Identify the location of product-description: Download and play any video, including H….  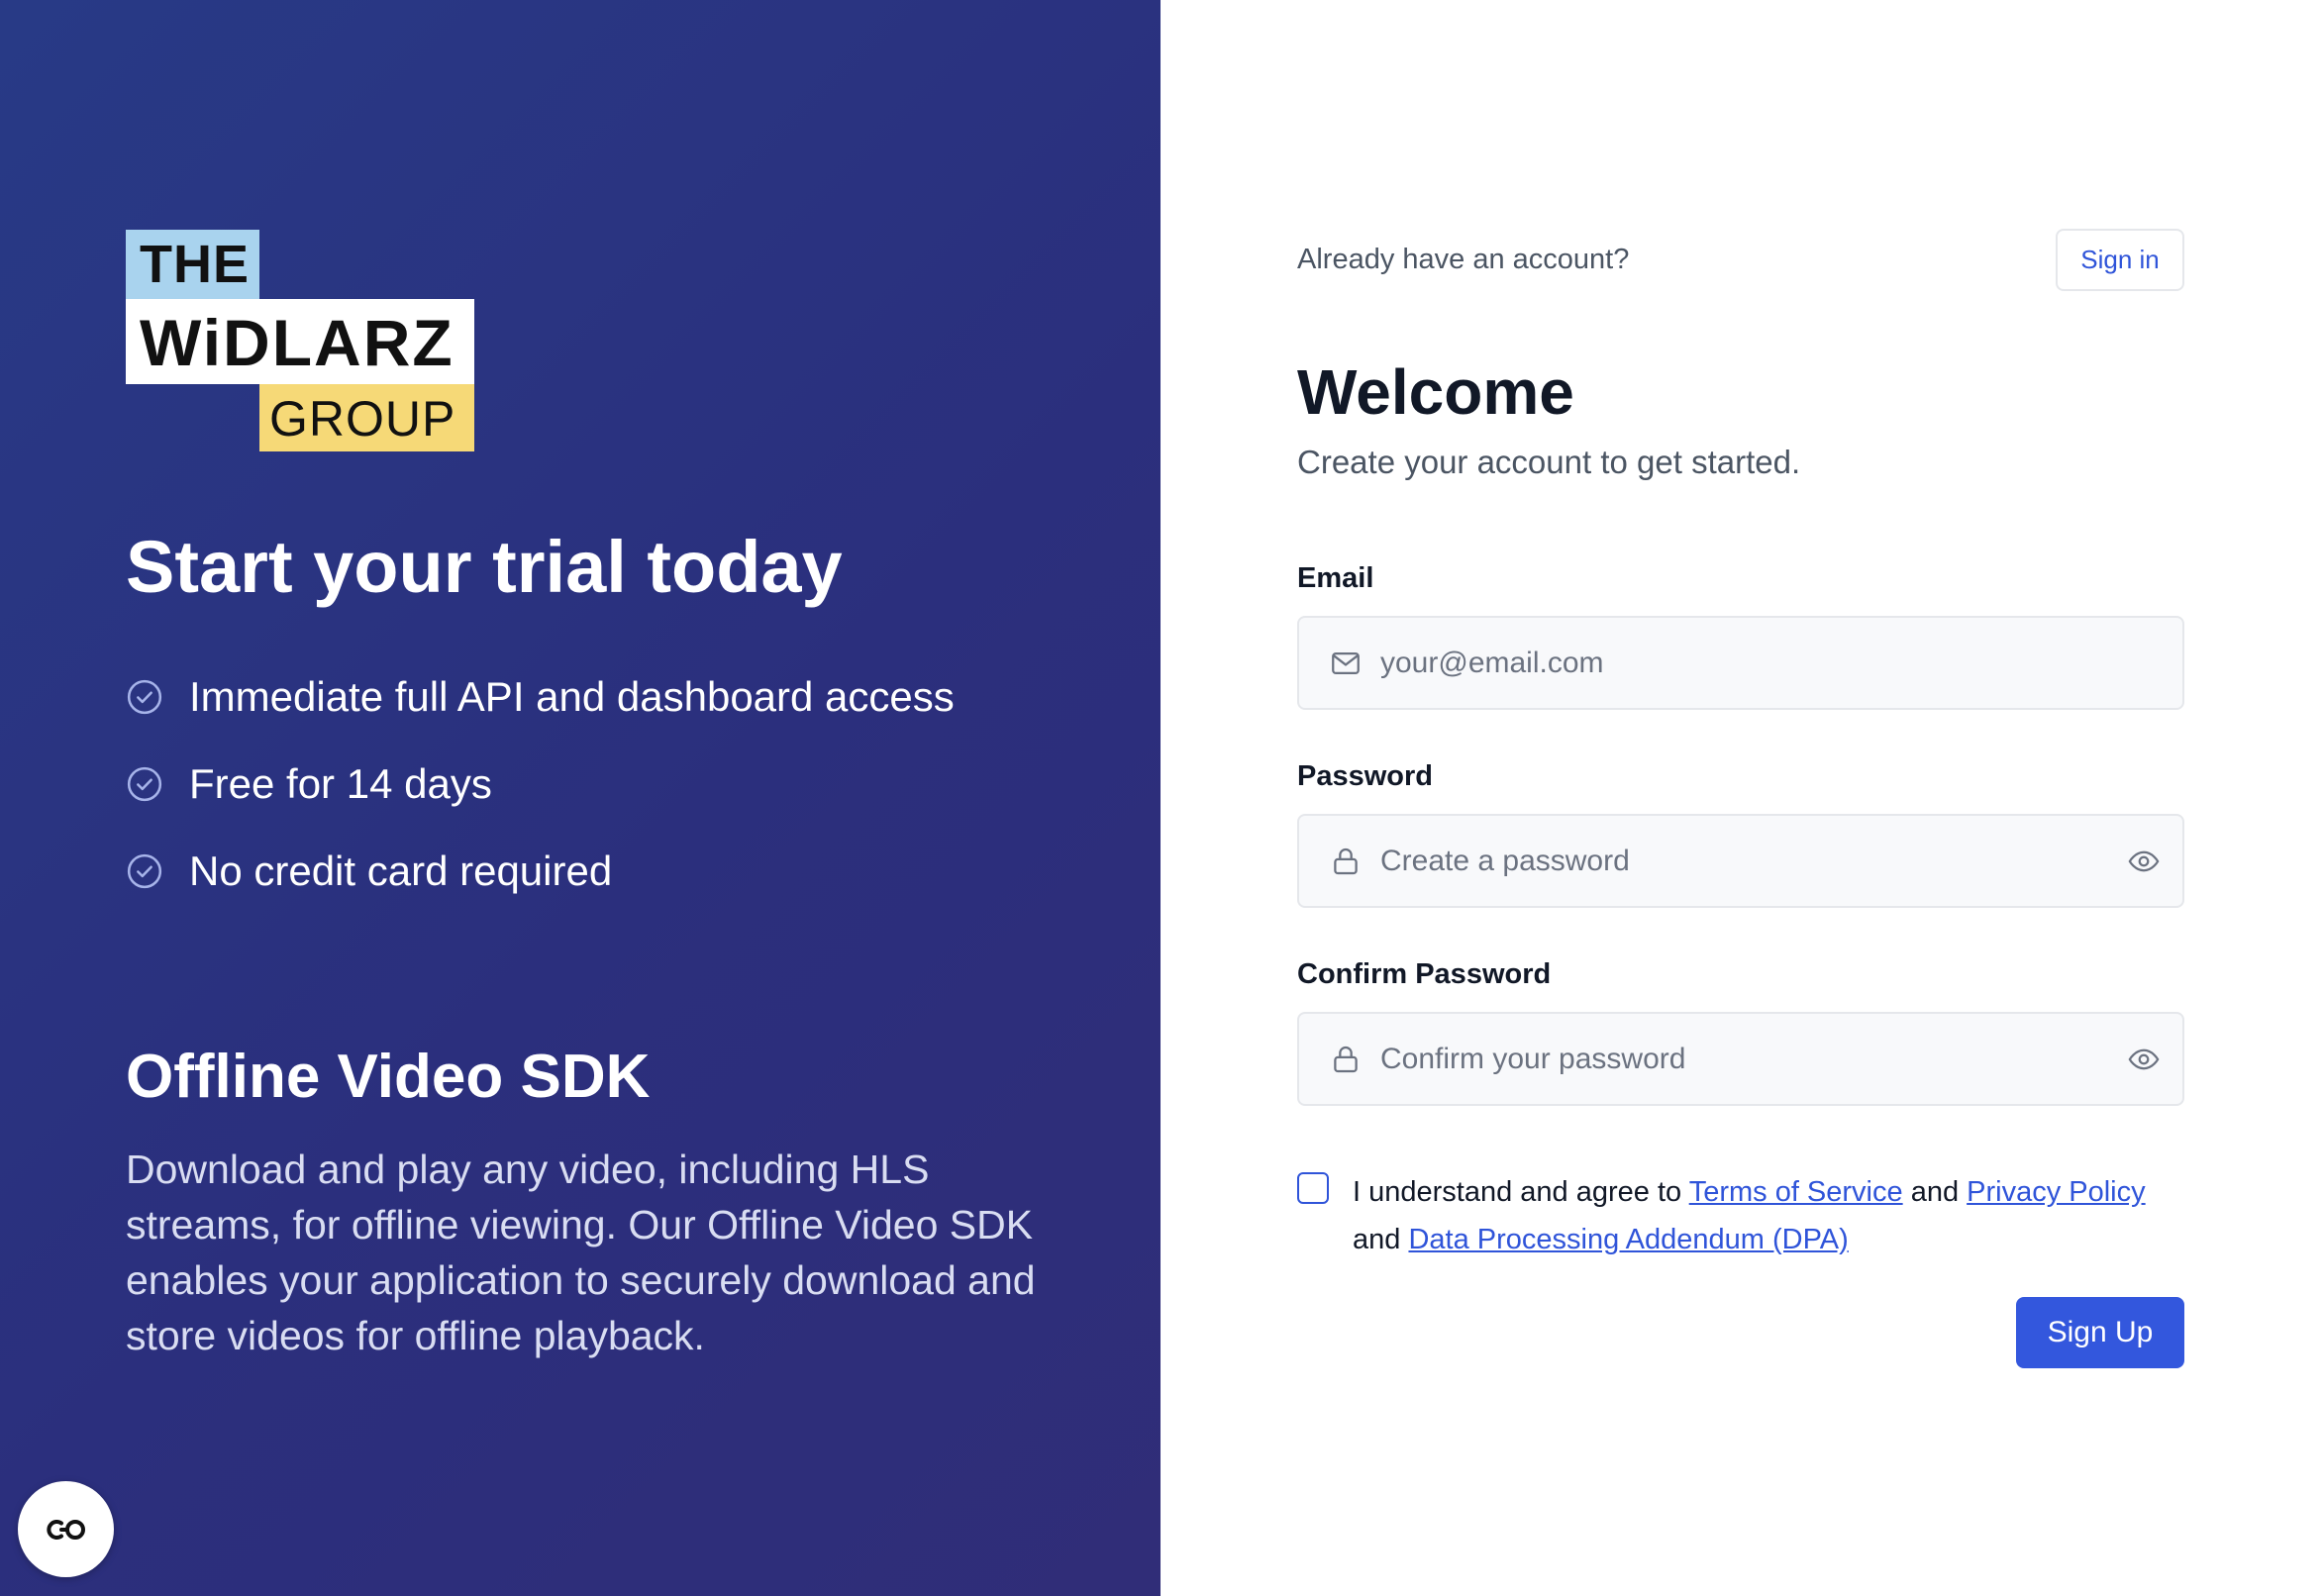
(581, 1252).